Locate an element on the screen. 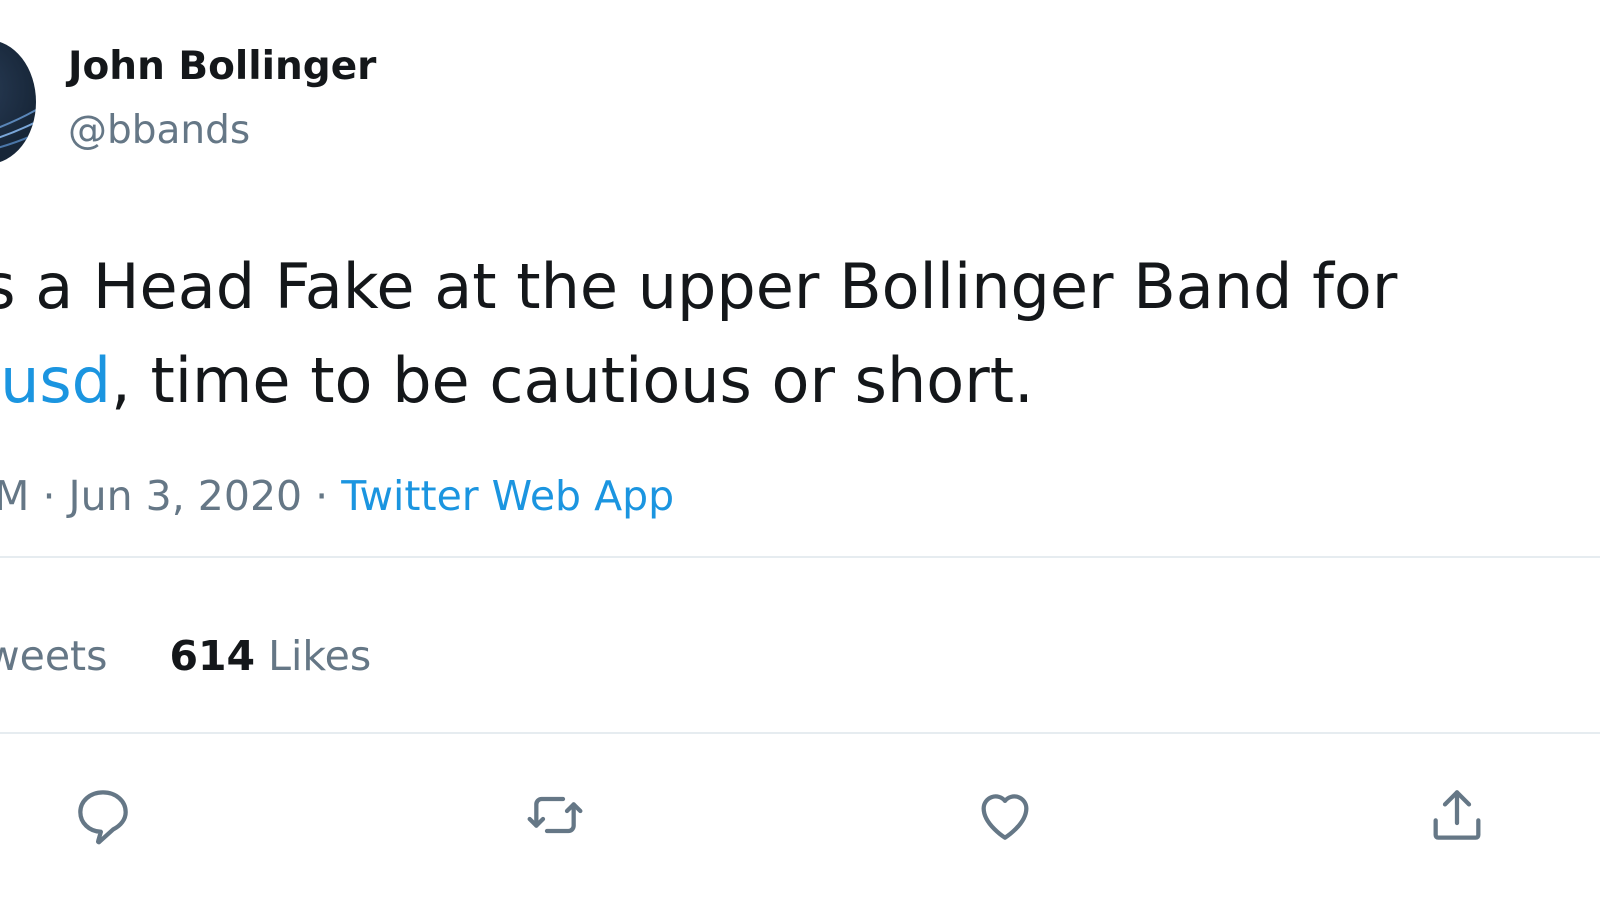 The image size is (1600, 900). likes-count: 614 is located at coordinates (212, 656).